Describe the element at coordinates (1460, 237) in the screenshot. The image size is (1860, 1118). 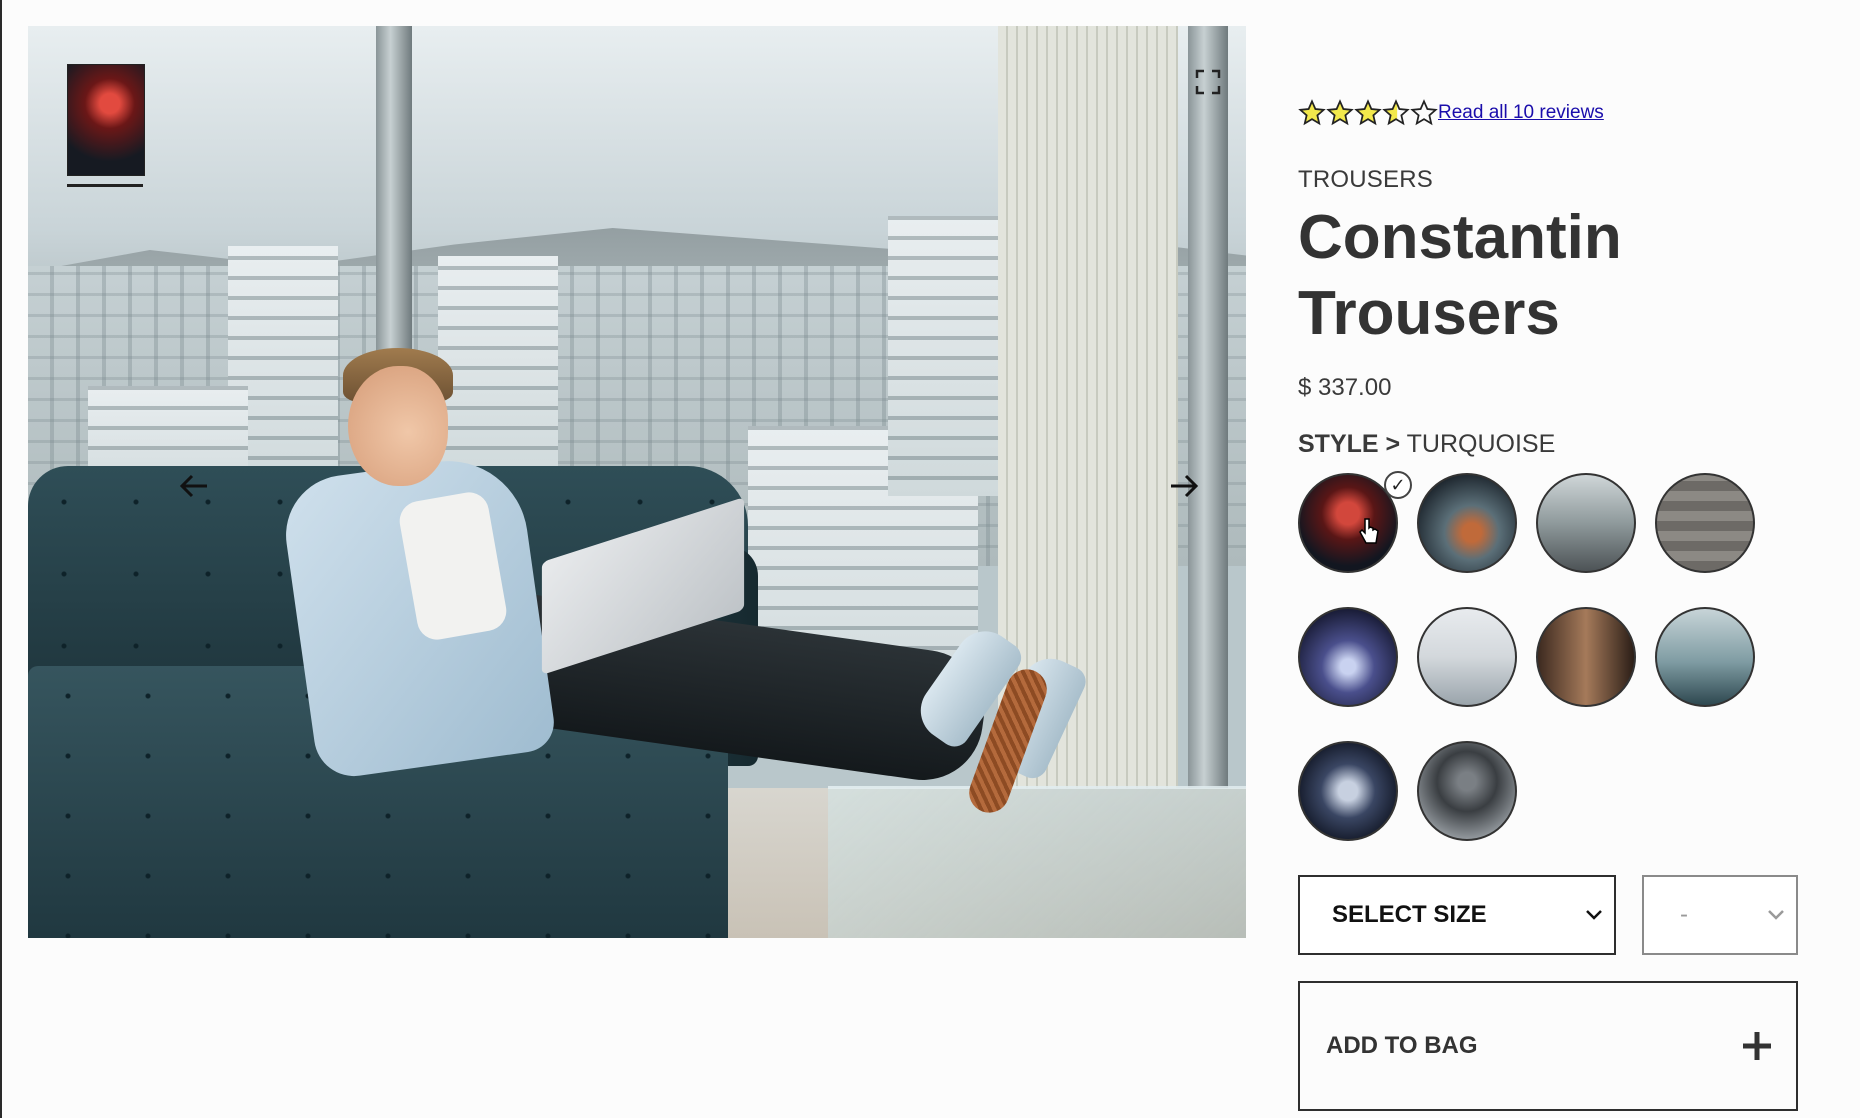
I see `product-title-line-1: Constantin` at that location.